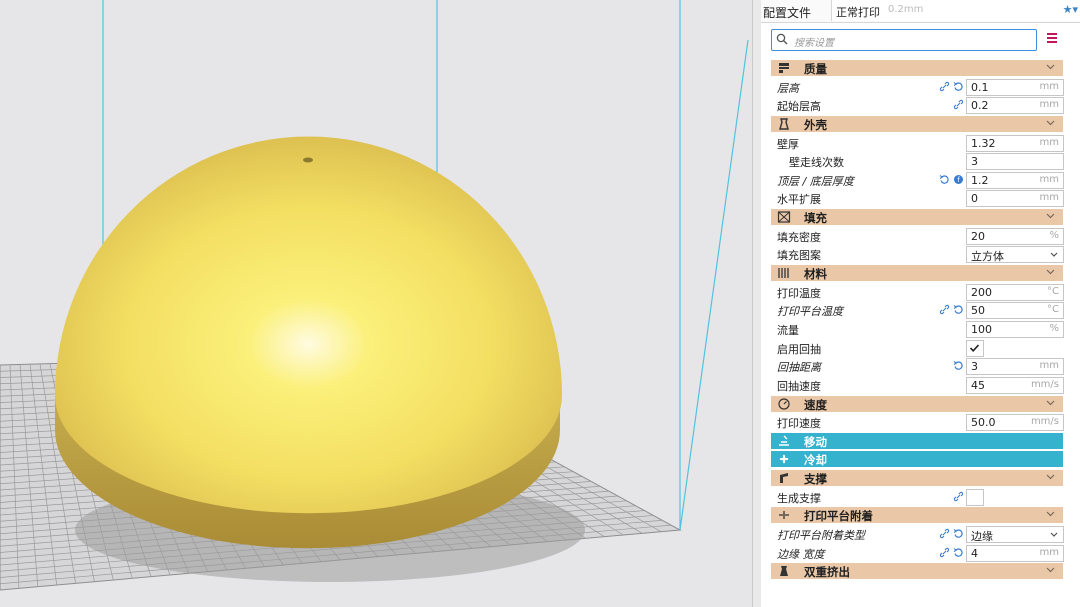  I want to click on section-shell: 外壳, so click(917, 123).